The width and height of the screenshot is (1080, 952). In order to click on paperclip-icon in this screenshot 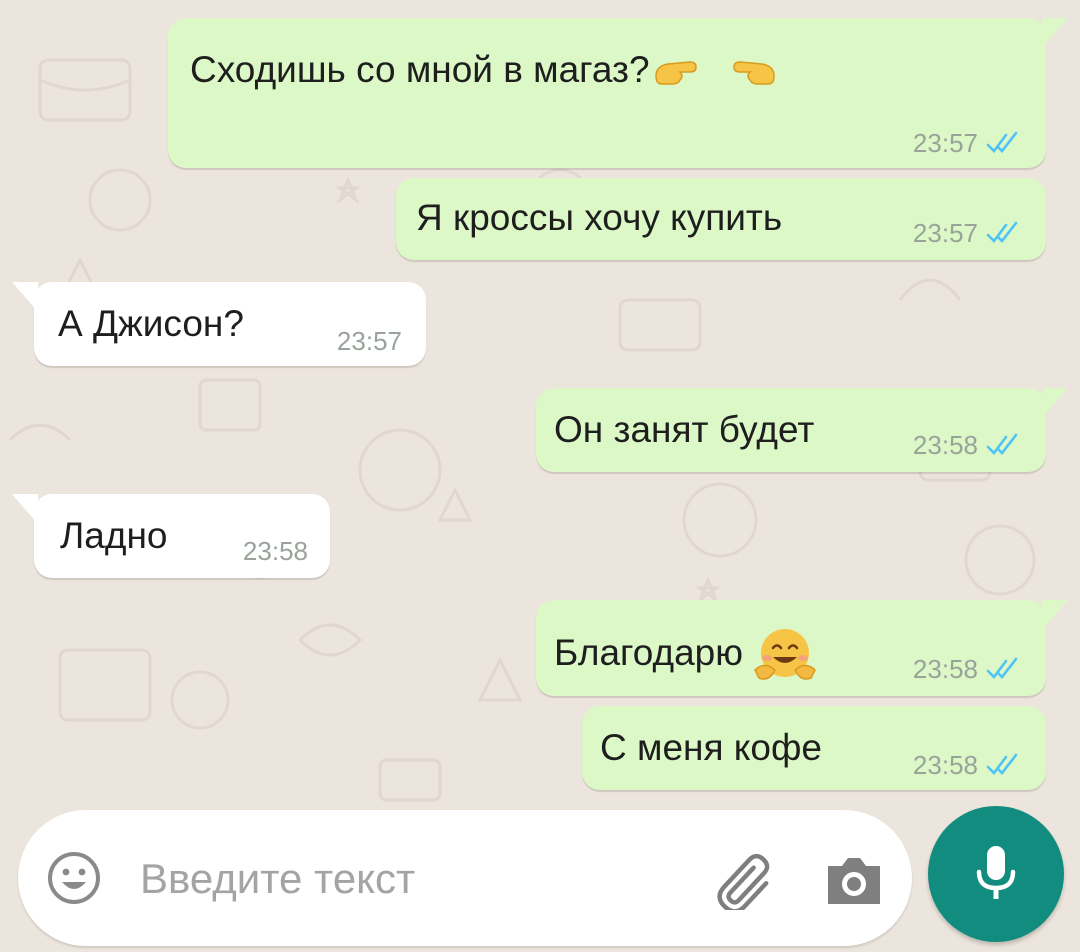, I will do `click(745, 879)`.